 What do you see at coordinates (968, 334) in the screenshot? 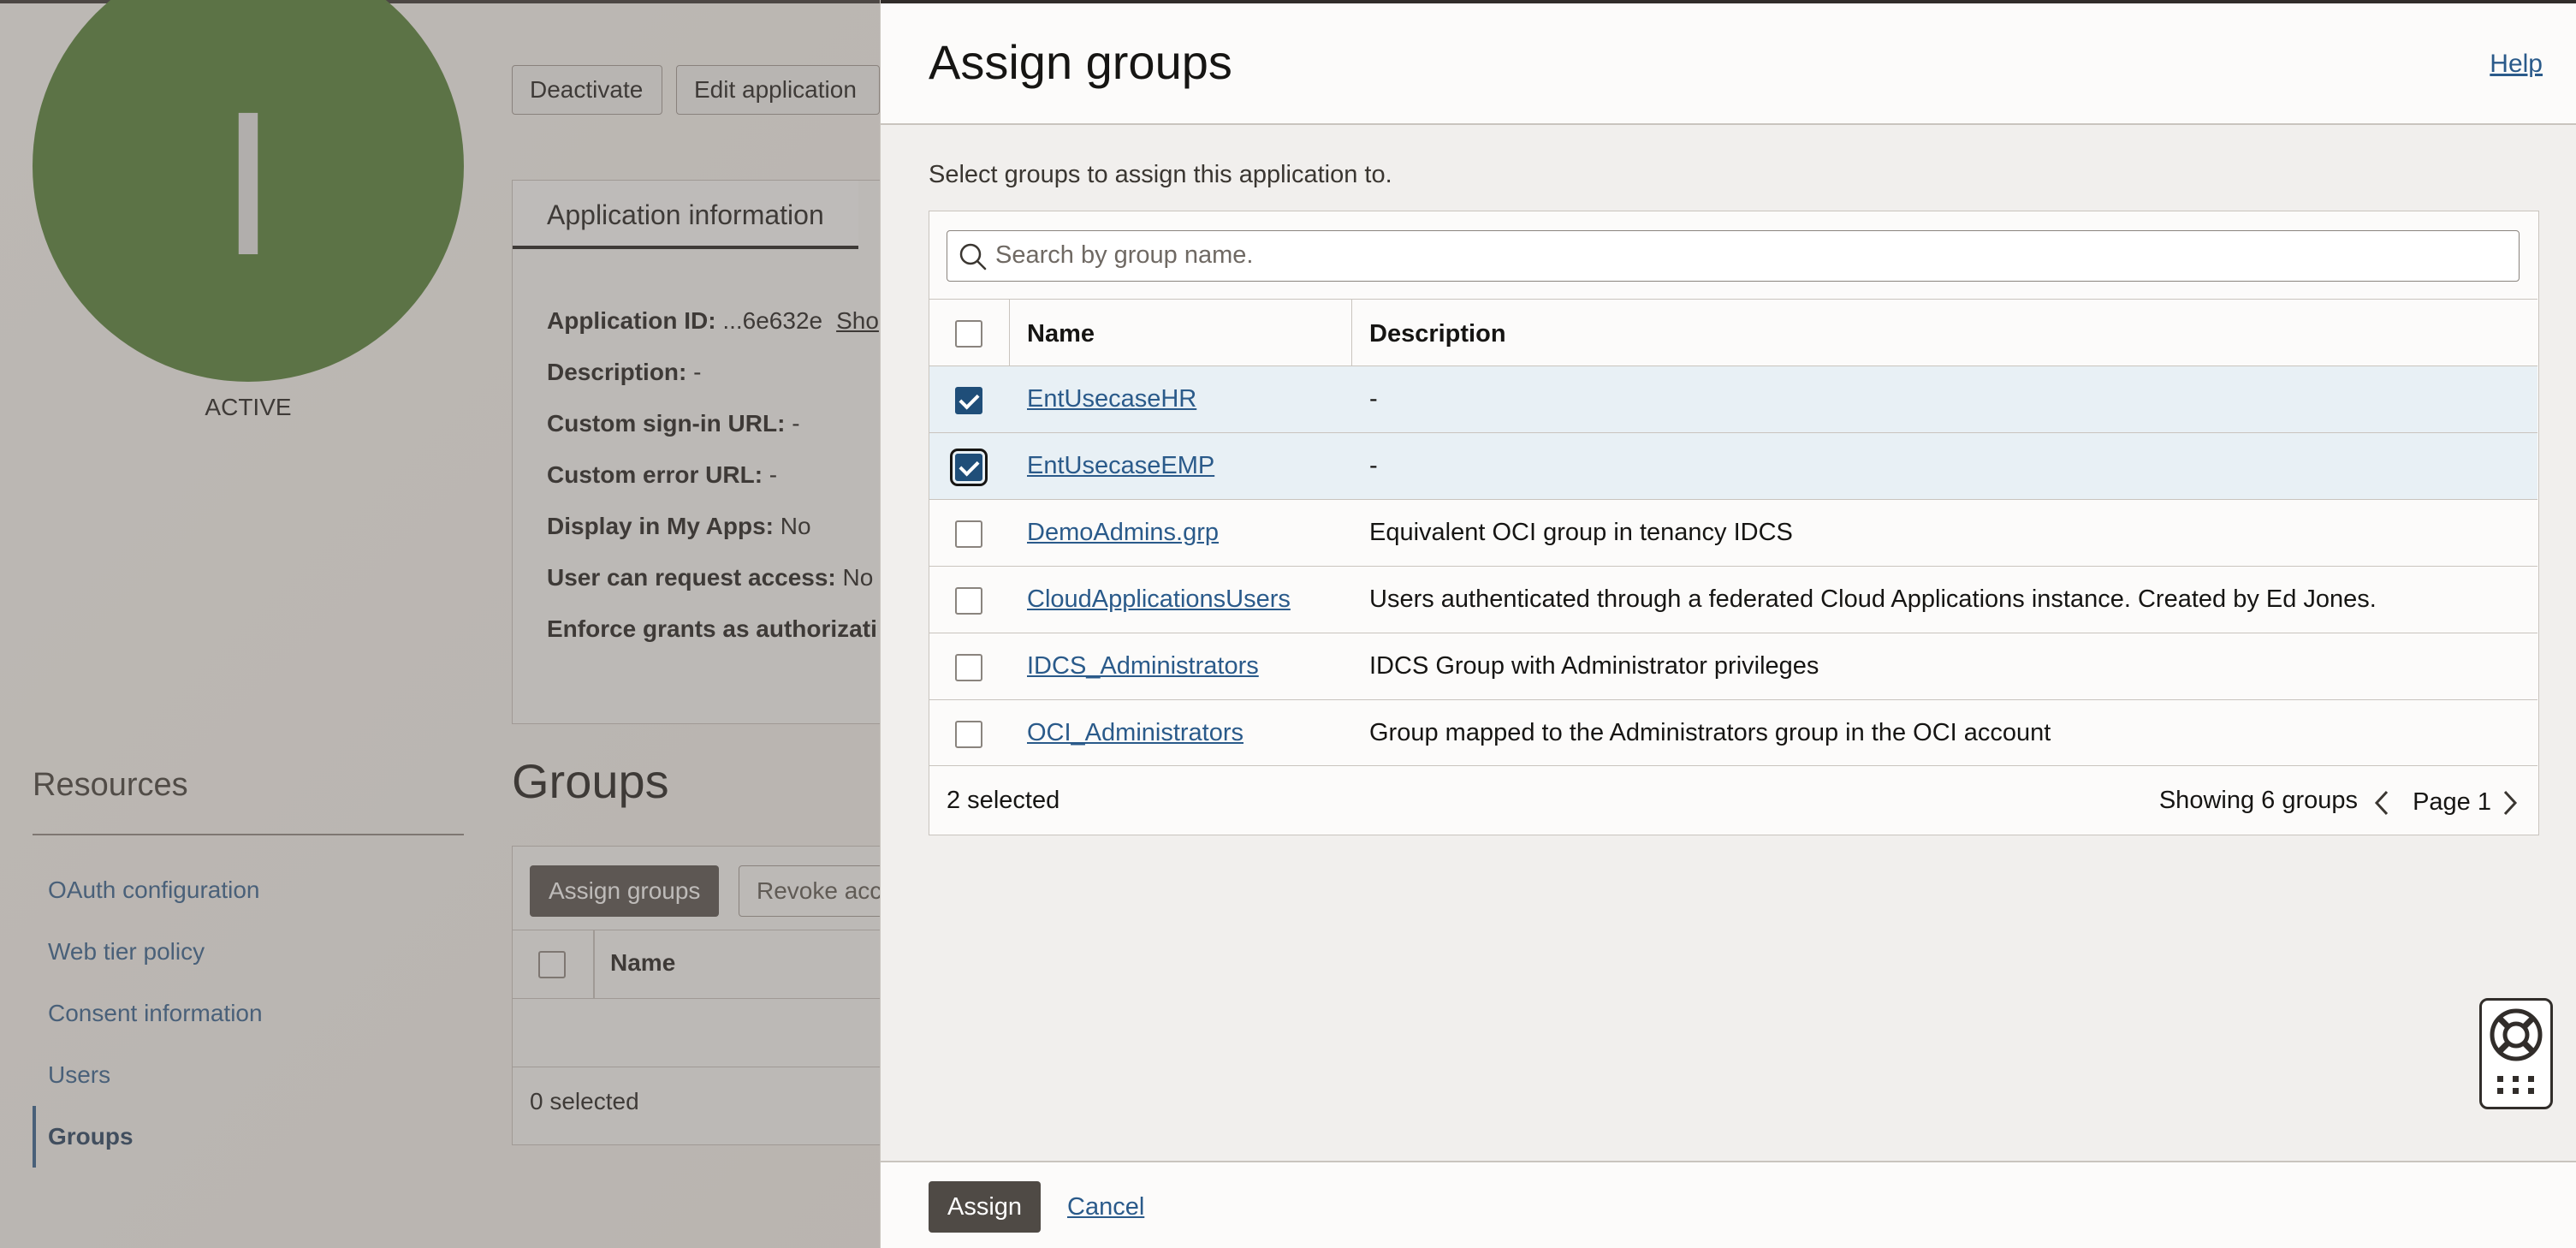
I see `select-all-checkbox` at bounding box center [968, 334].